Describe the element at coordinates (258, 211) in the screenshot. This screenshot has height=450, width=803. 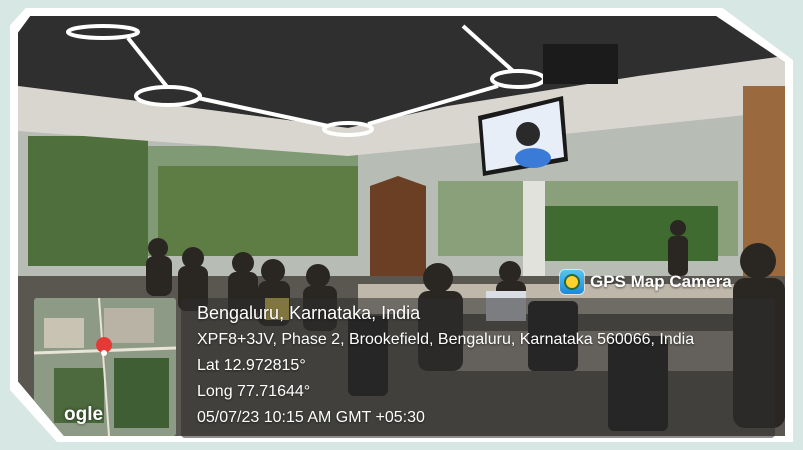
I see `foliage-mid` at that location.